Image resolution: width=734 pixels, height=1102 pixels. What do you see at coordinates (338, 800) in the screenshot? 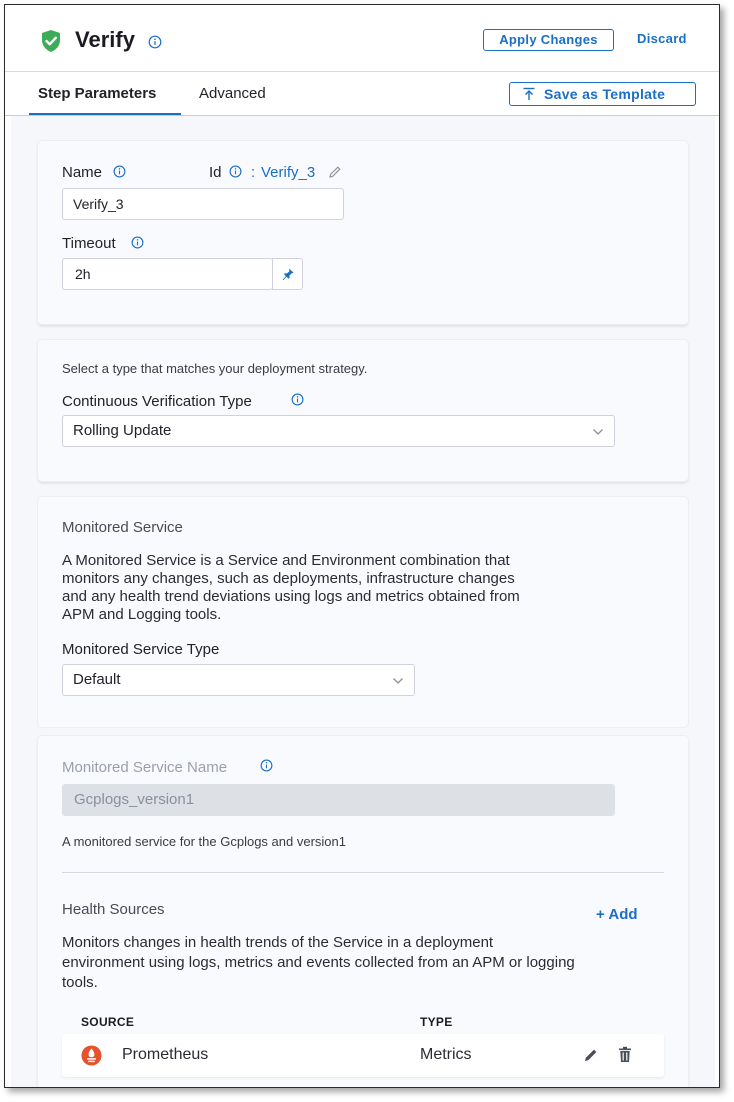
I see `monitored-service-name-input: Gcplogs_version1` at bounding box center [338, 800].